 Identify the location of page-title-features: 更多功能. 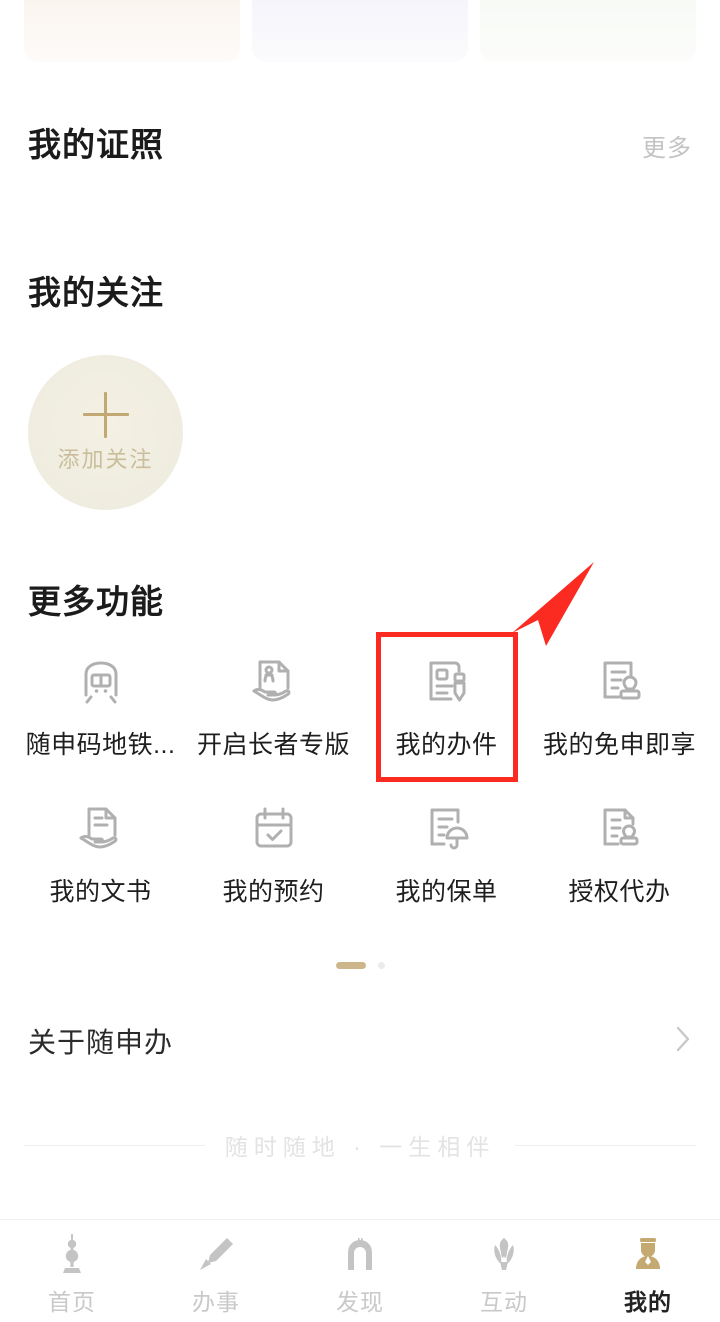
(96, 601).